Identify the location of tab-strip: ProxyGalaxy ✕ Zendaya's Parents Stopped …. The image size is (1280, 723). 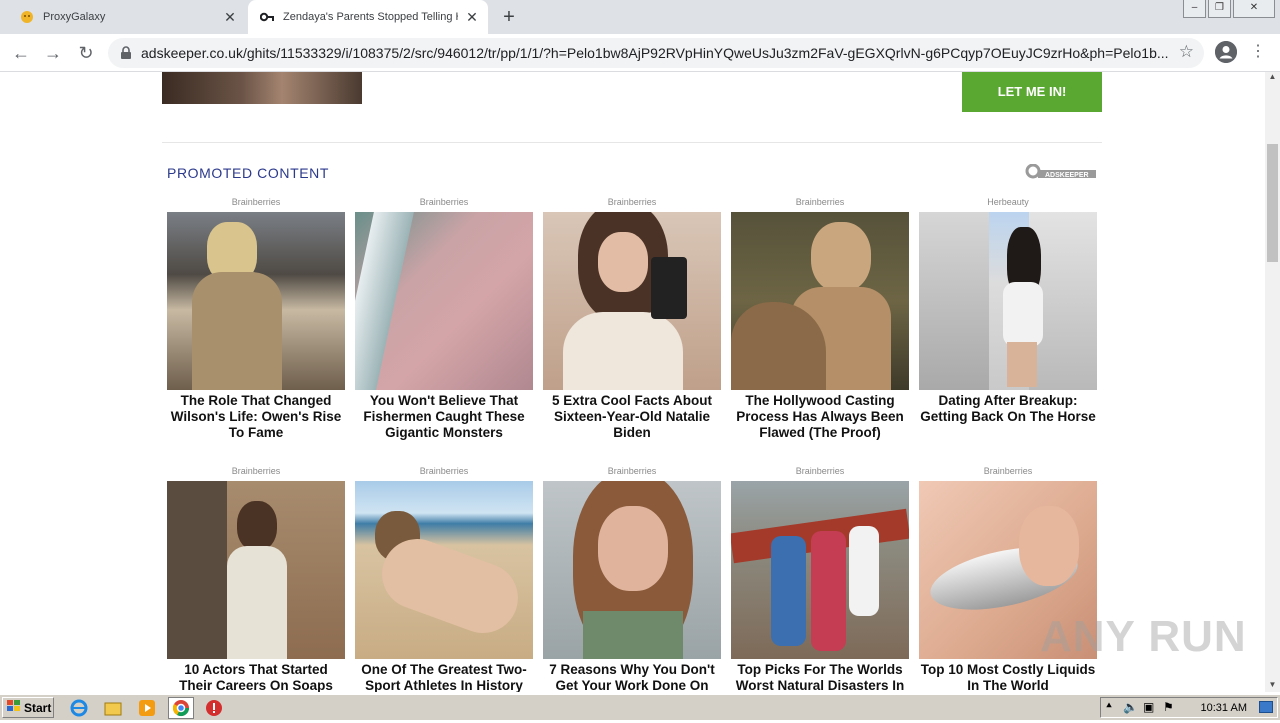
(640, 17).